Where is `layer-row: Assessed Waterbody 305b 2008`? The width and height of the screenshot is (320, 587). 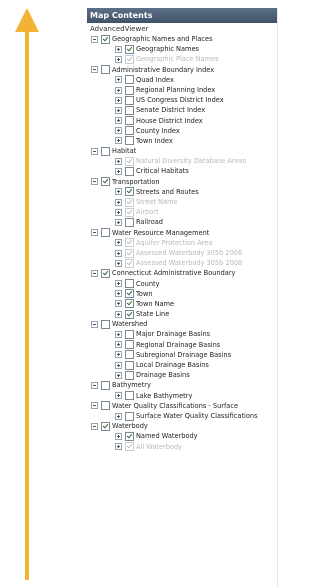
layer-row: Assessed Waterbody 305b 2008 is located at coordinates (182, 263).